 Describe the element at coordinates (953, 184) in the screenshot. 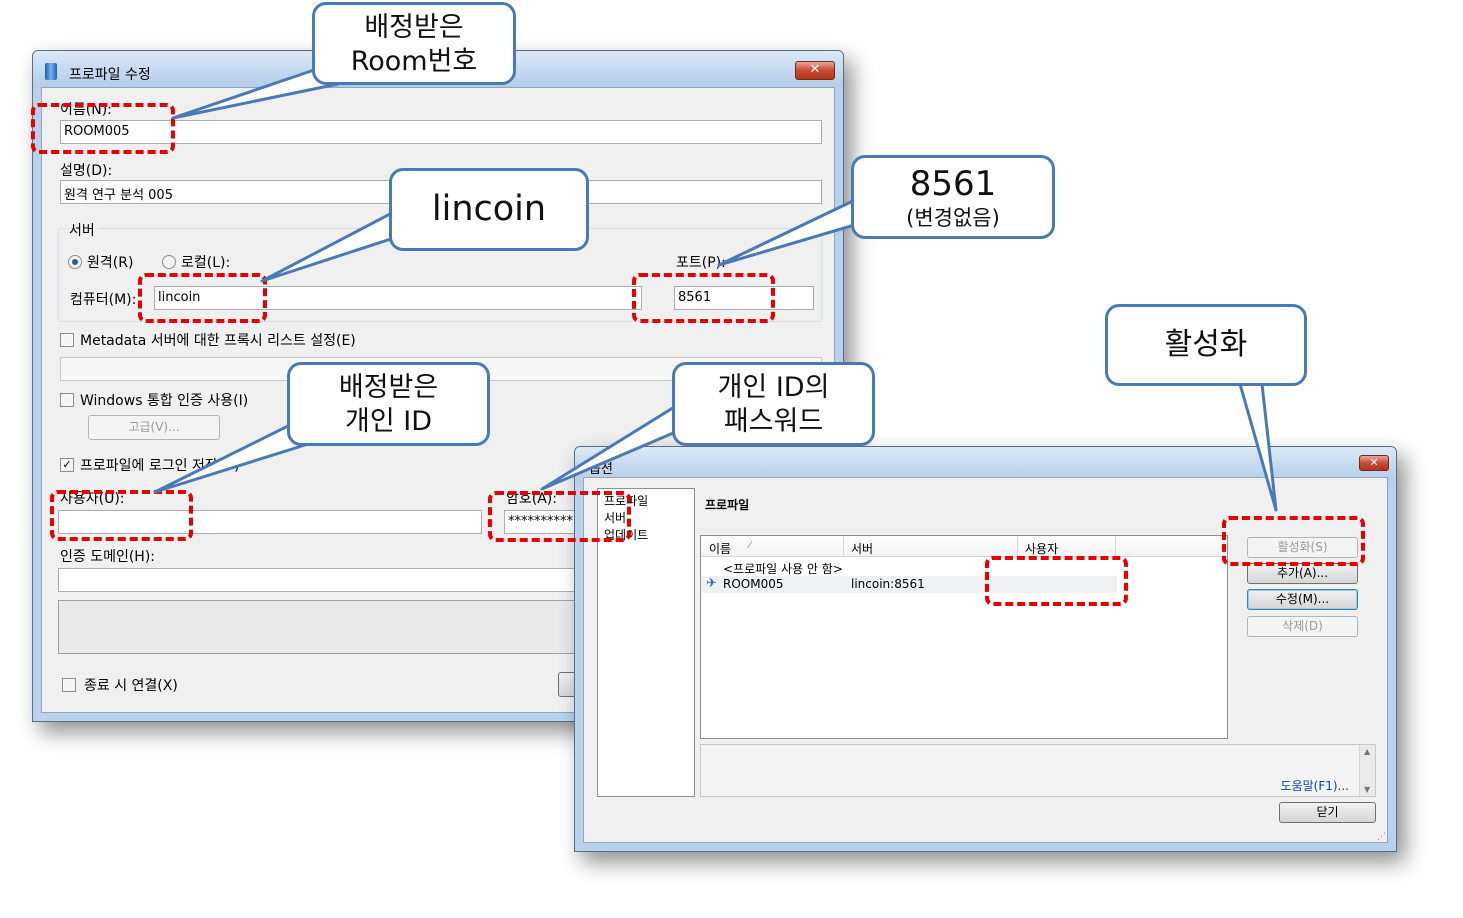

I see `callout-port-line1: 8561` at that location.